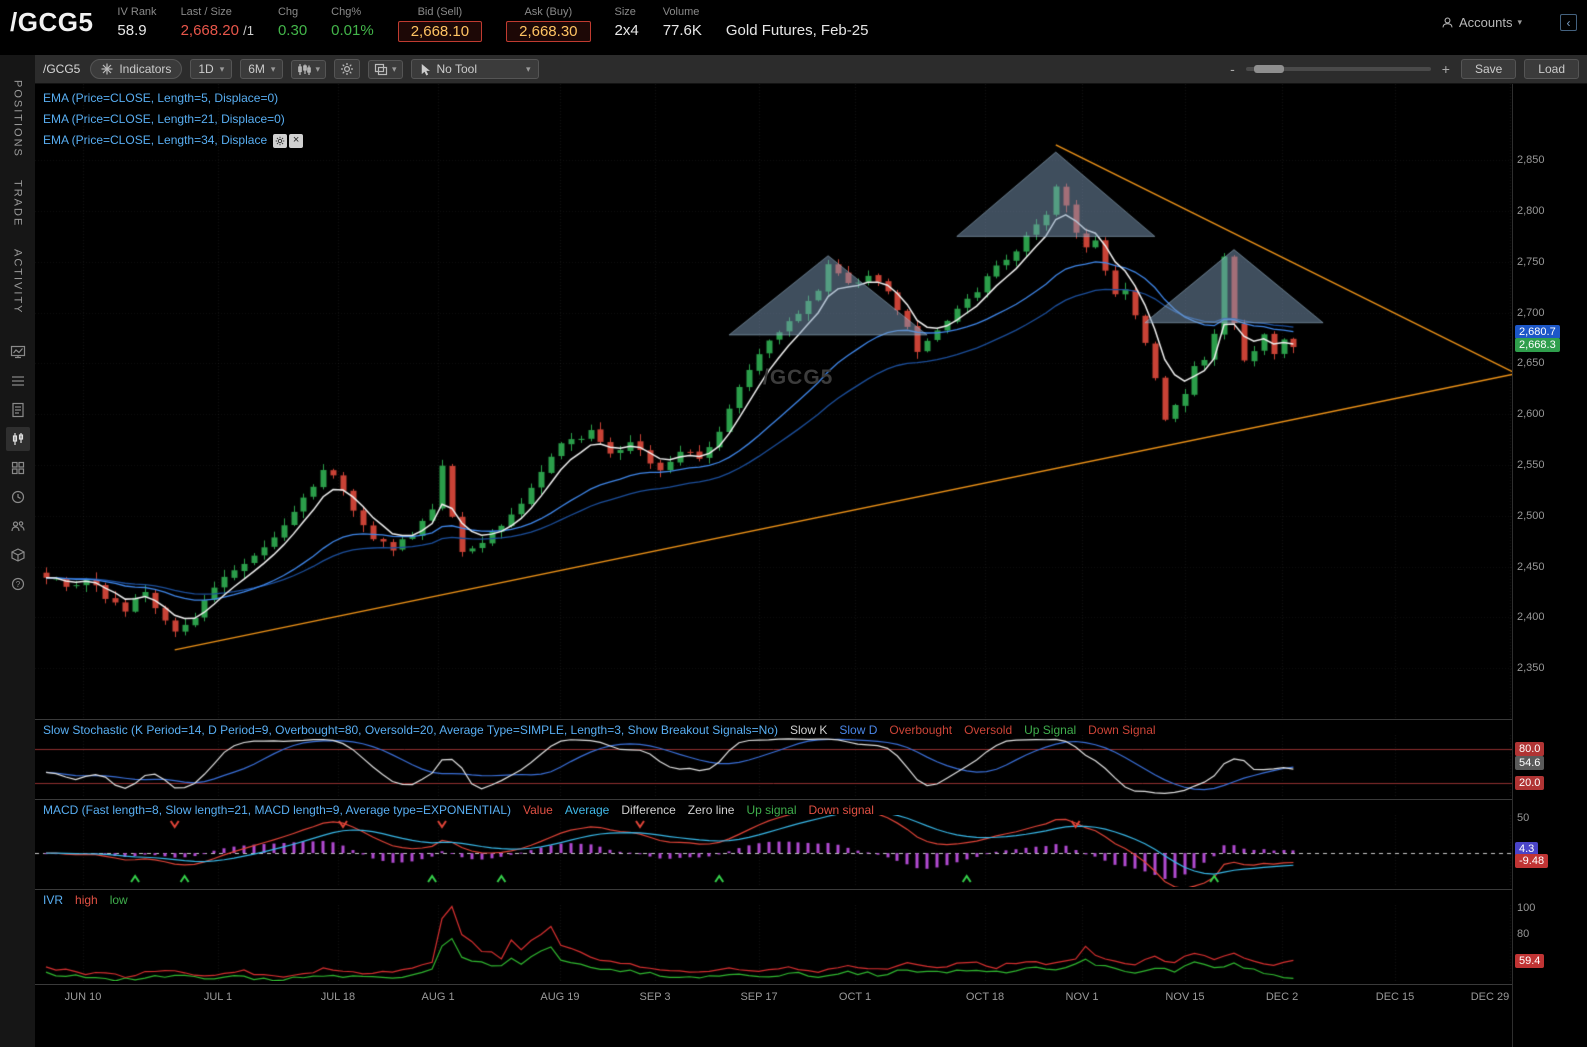 This screenshot has width=1587, height=1047. Describe the element at coordinates (218, 997) in the screenshot. I see `time-axis-label: JUL 1` at that location.